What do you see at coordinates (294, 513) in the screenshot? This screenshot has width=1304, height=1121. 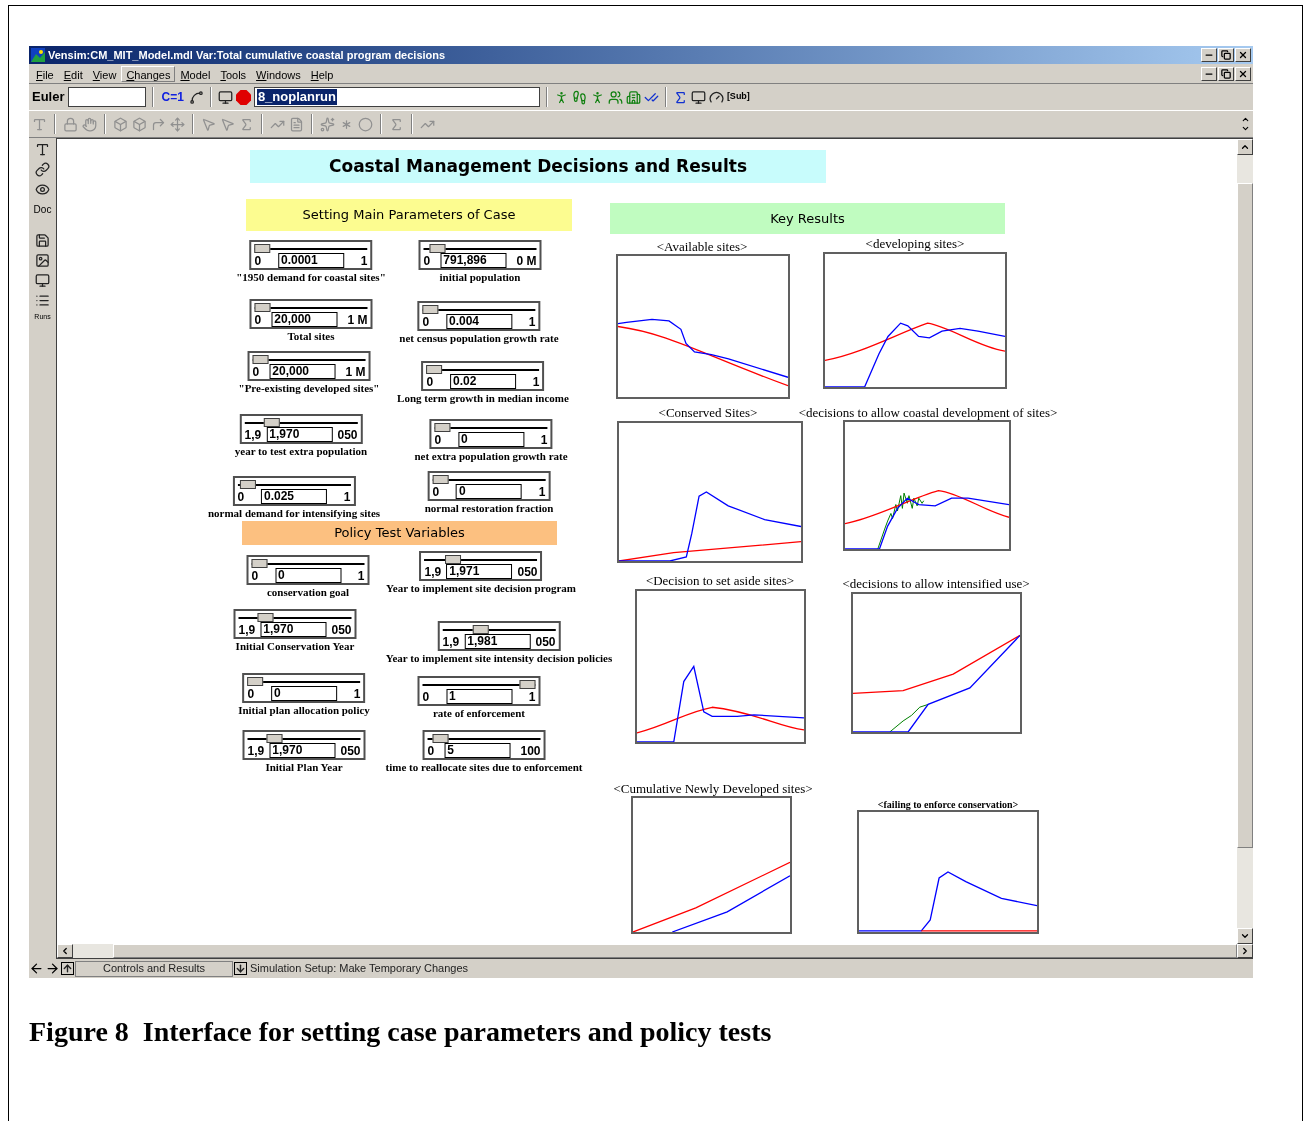 I see `slider-label: normal demand for intensifying sites` at bounding box center [294, 513].